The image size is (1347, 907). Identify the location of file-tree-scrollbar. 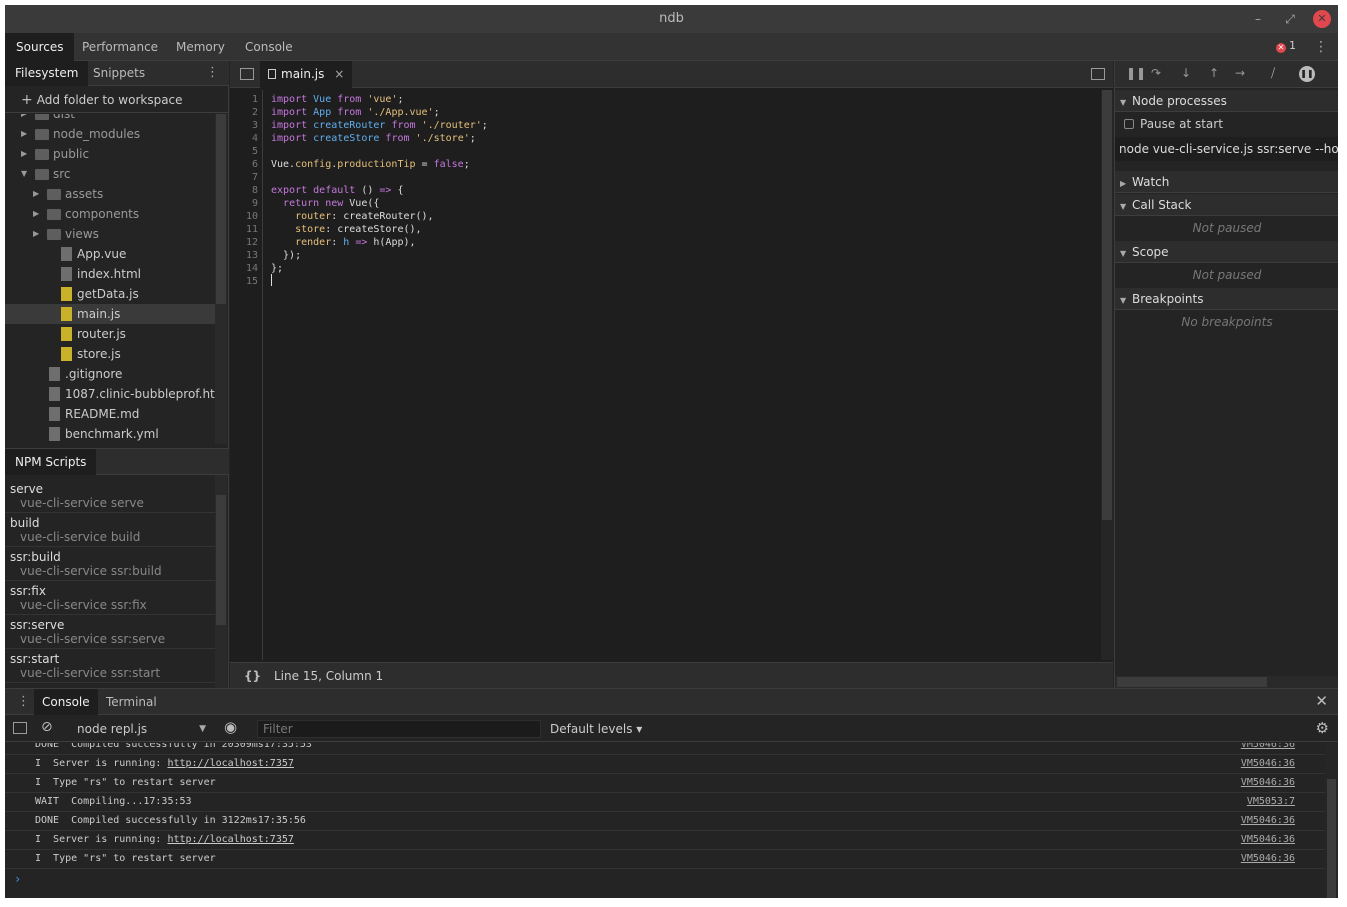
(221, 279).